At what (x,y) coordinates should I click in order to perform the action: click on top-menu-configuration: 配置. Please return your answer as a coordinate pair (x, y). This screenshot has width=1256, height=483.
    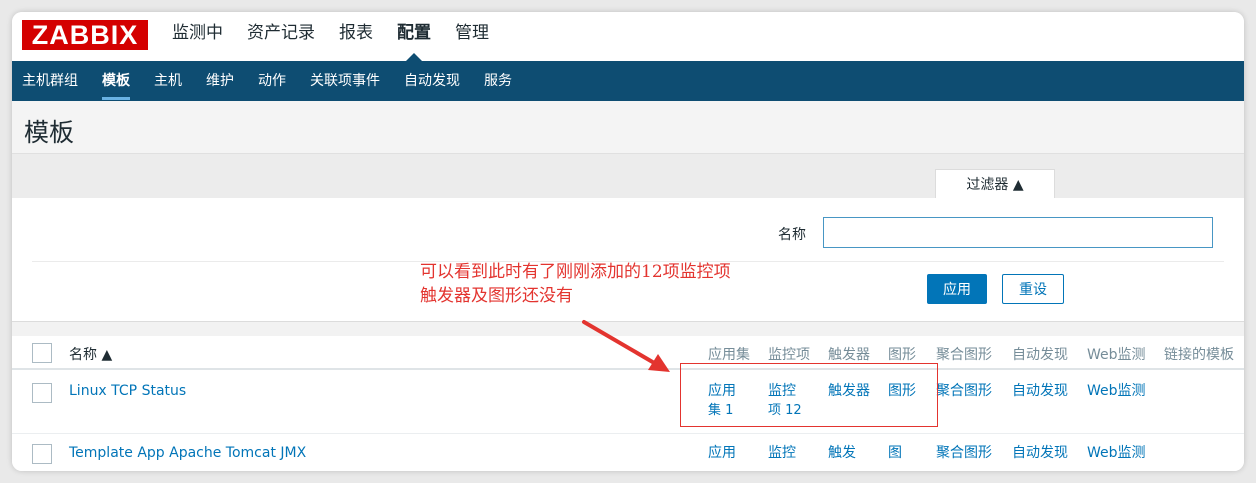
    Looking at the image, I should click on (414, 42).